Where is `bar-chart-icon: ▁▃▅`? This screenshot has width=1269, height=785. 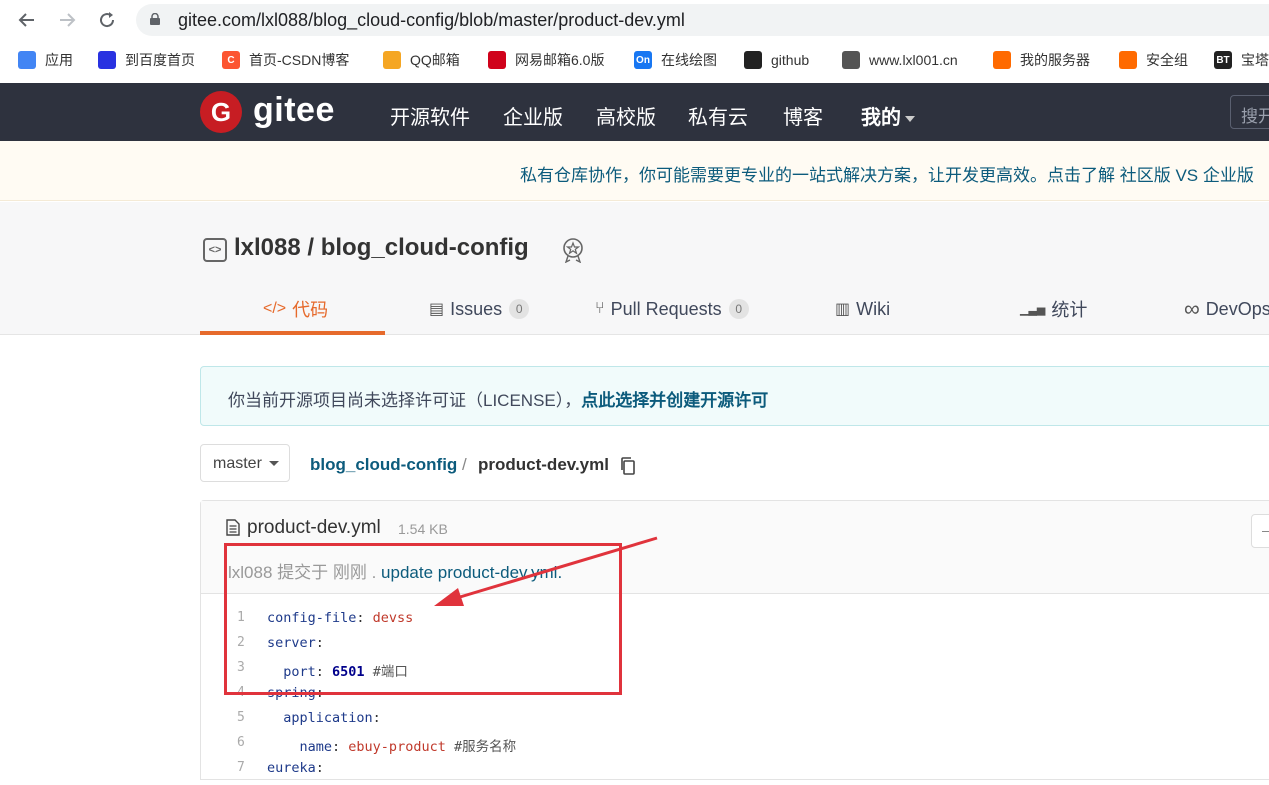
bar-chart-icon: ▁▃▅ is located at coordinates (1033, 309).